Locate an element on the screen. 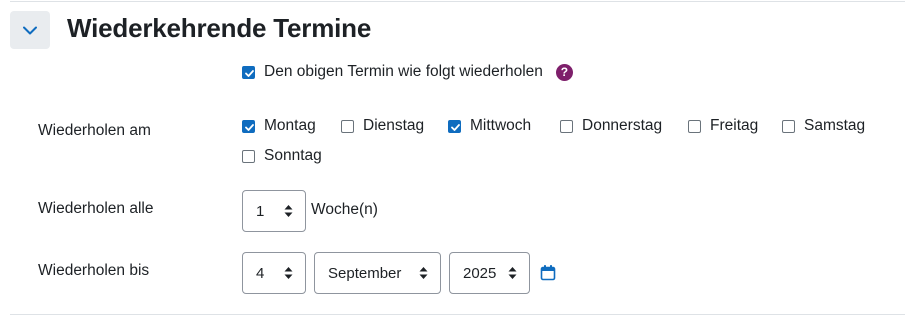 This screenshot has height=318, width=913. top-divider is located at coordinates (457, 1).